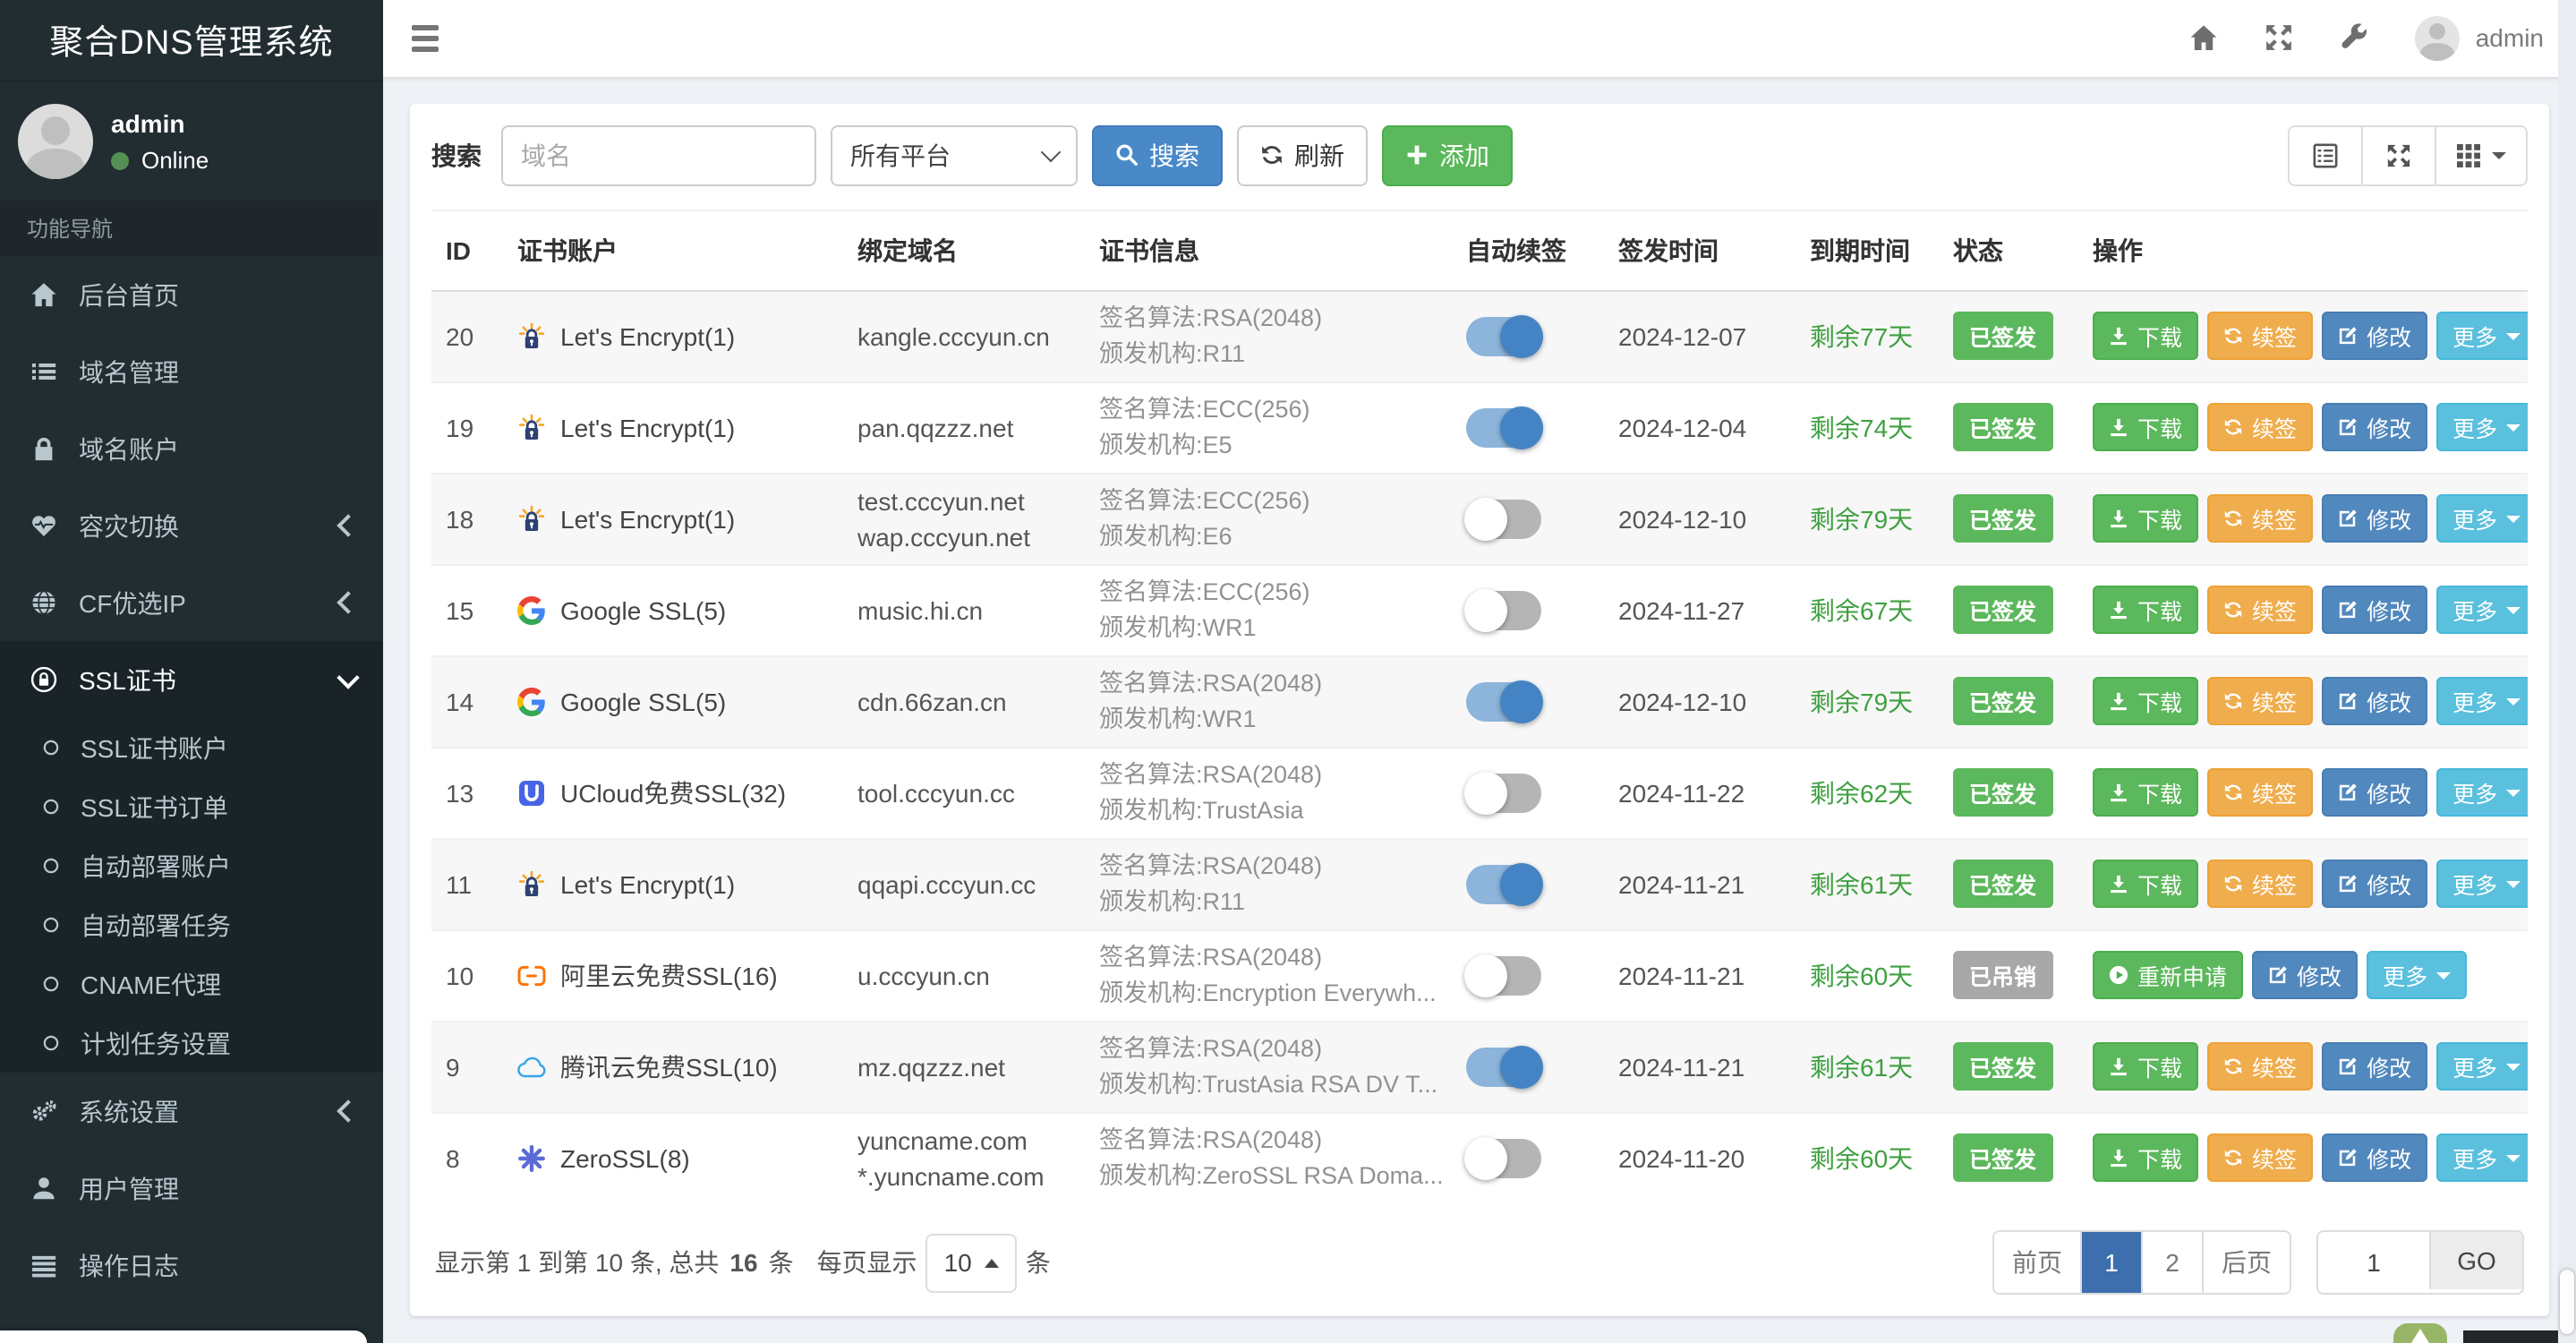  What do you see at coordinates (191, 1111) in the screenshot?
I see `sidebar-item-system-settings: 系统设置` at bounding box center [191, 1111].